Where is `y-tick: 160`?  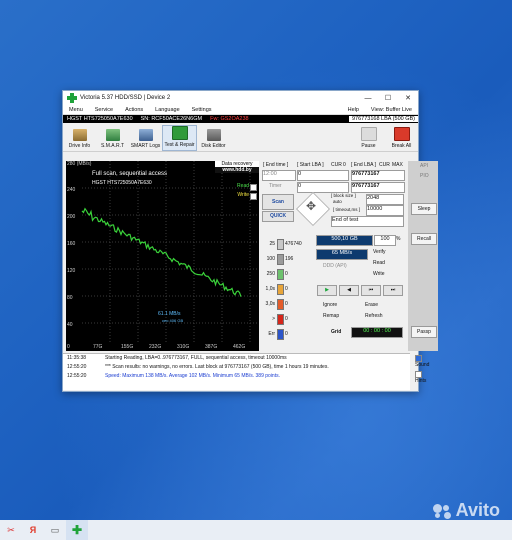
y-tick: 160 is located at coordinates (71, 244).